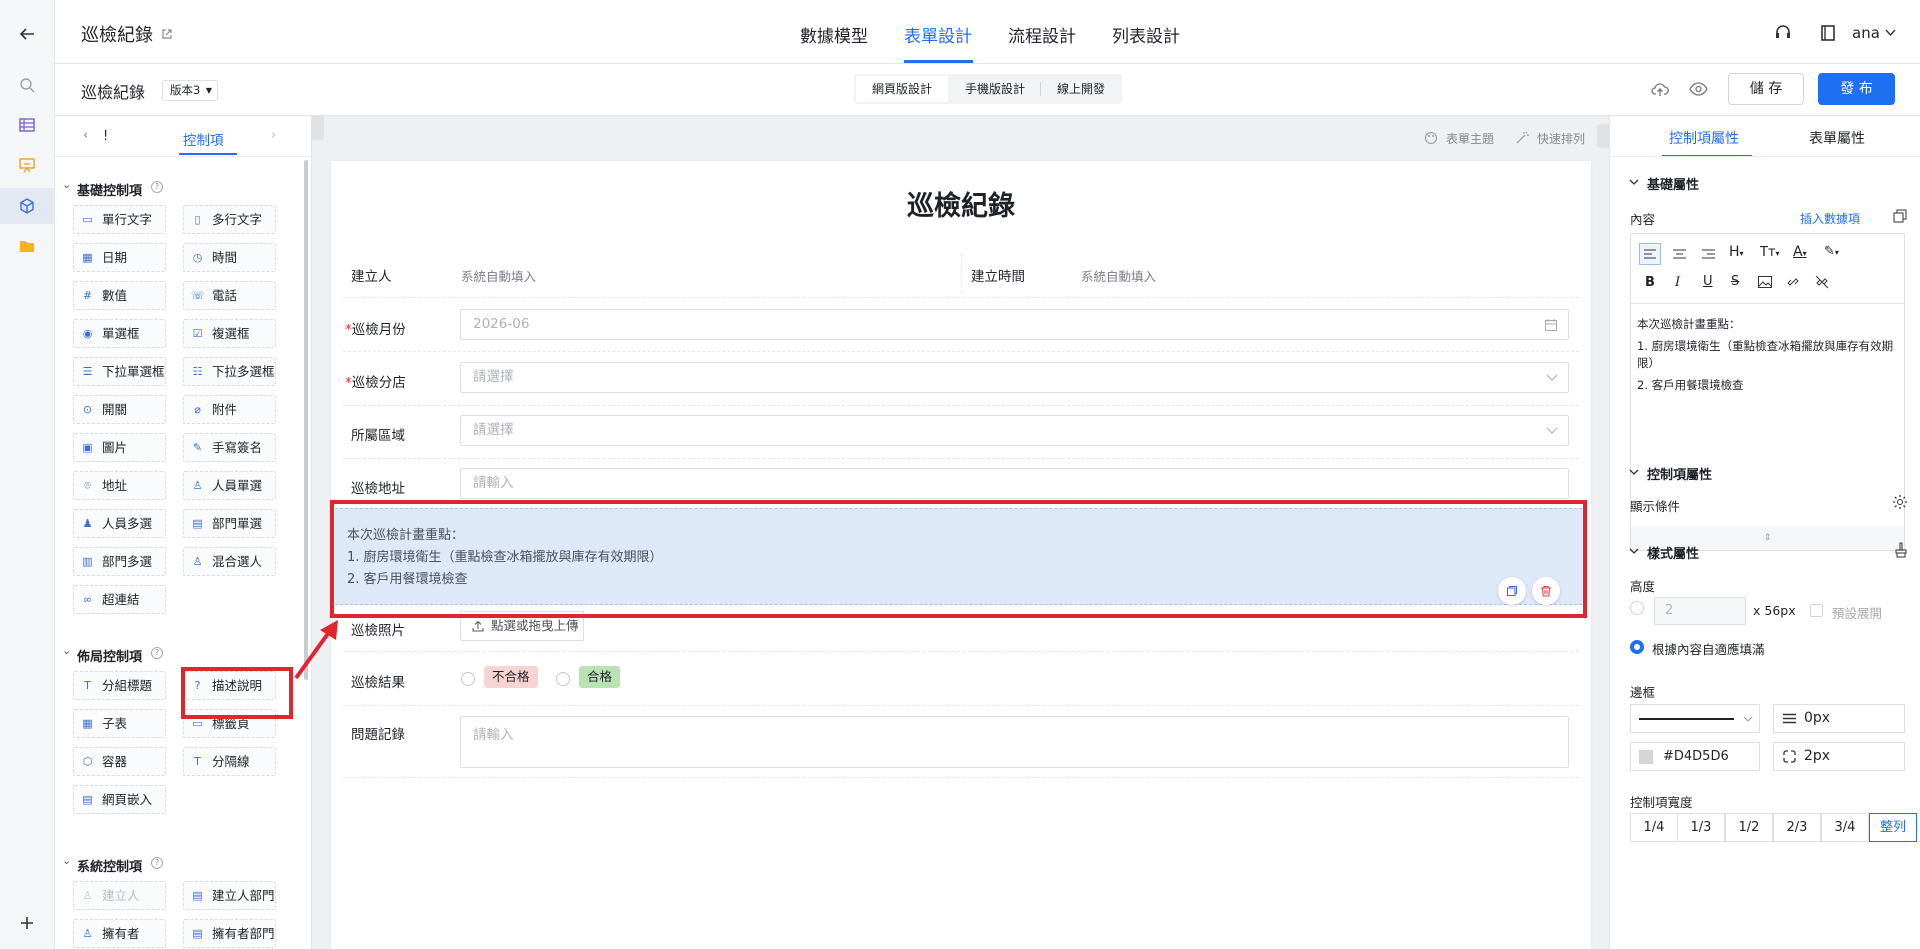 This screenshot has width=1920, height=949. What do you see at coordinates (1701, 827) in the screenshot?
I see `width-option: 1/3` at bounding box center [1701, 827].